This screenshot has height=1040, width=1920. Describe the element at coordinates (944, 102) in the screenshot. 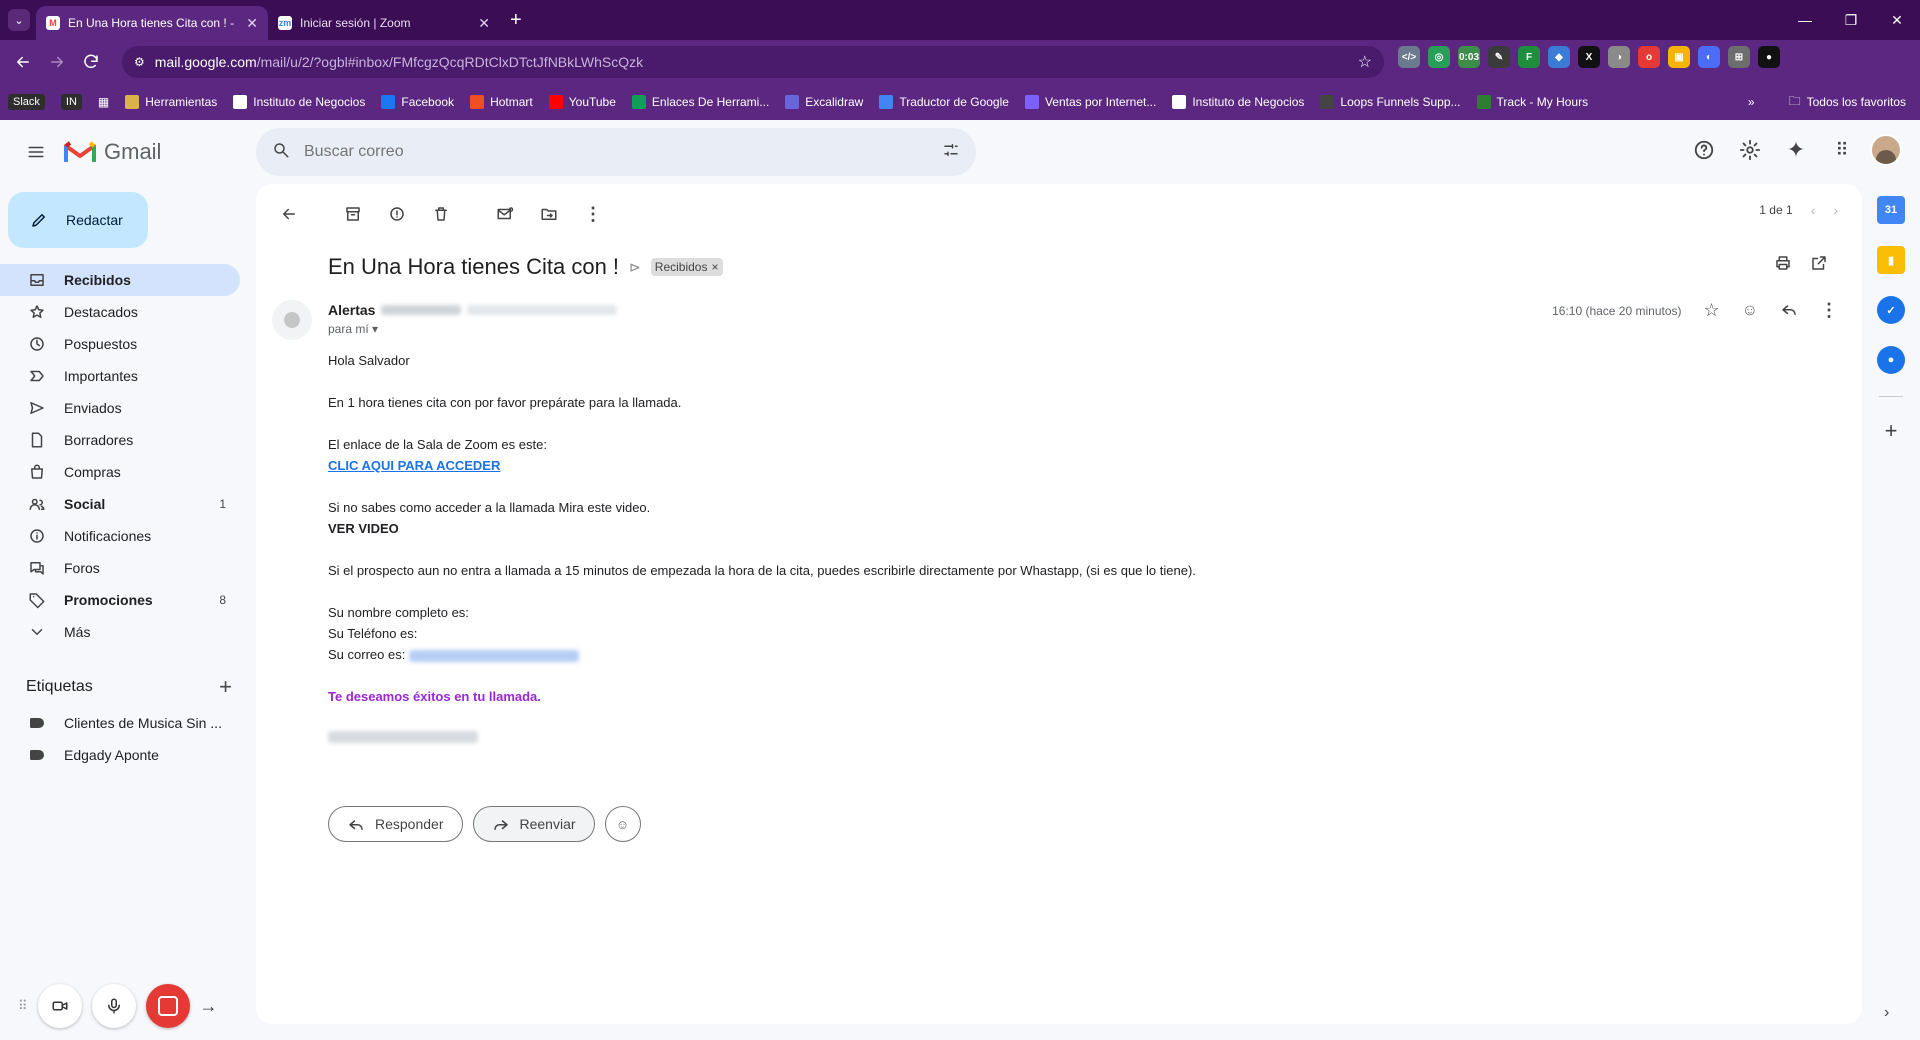

I see `bookmark-item: Traductor de Google` at that location.